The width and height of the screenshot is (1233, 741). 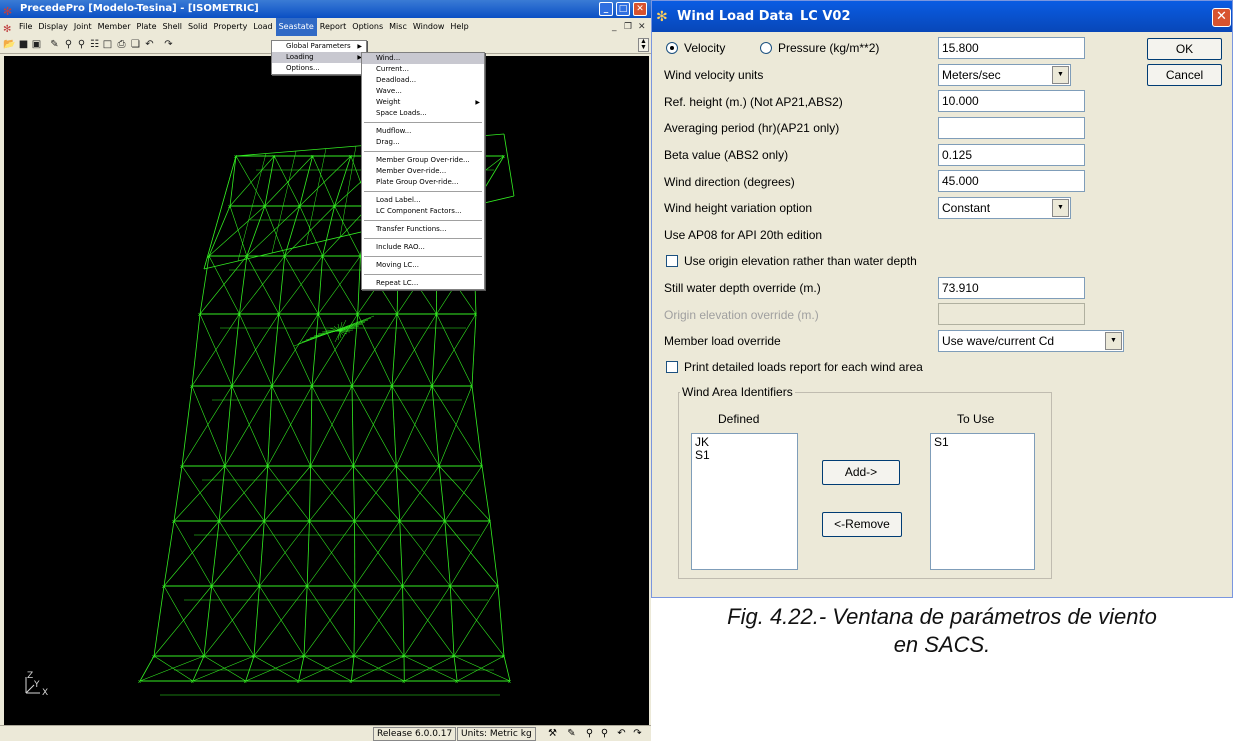 What do you see at coordinates (637, 734) in the screenshot?
I see `redo-status-icon: ↷` at bounding box center [637, 734].